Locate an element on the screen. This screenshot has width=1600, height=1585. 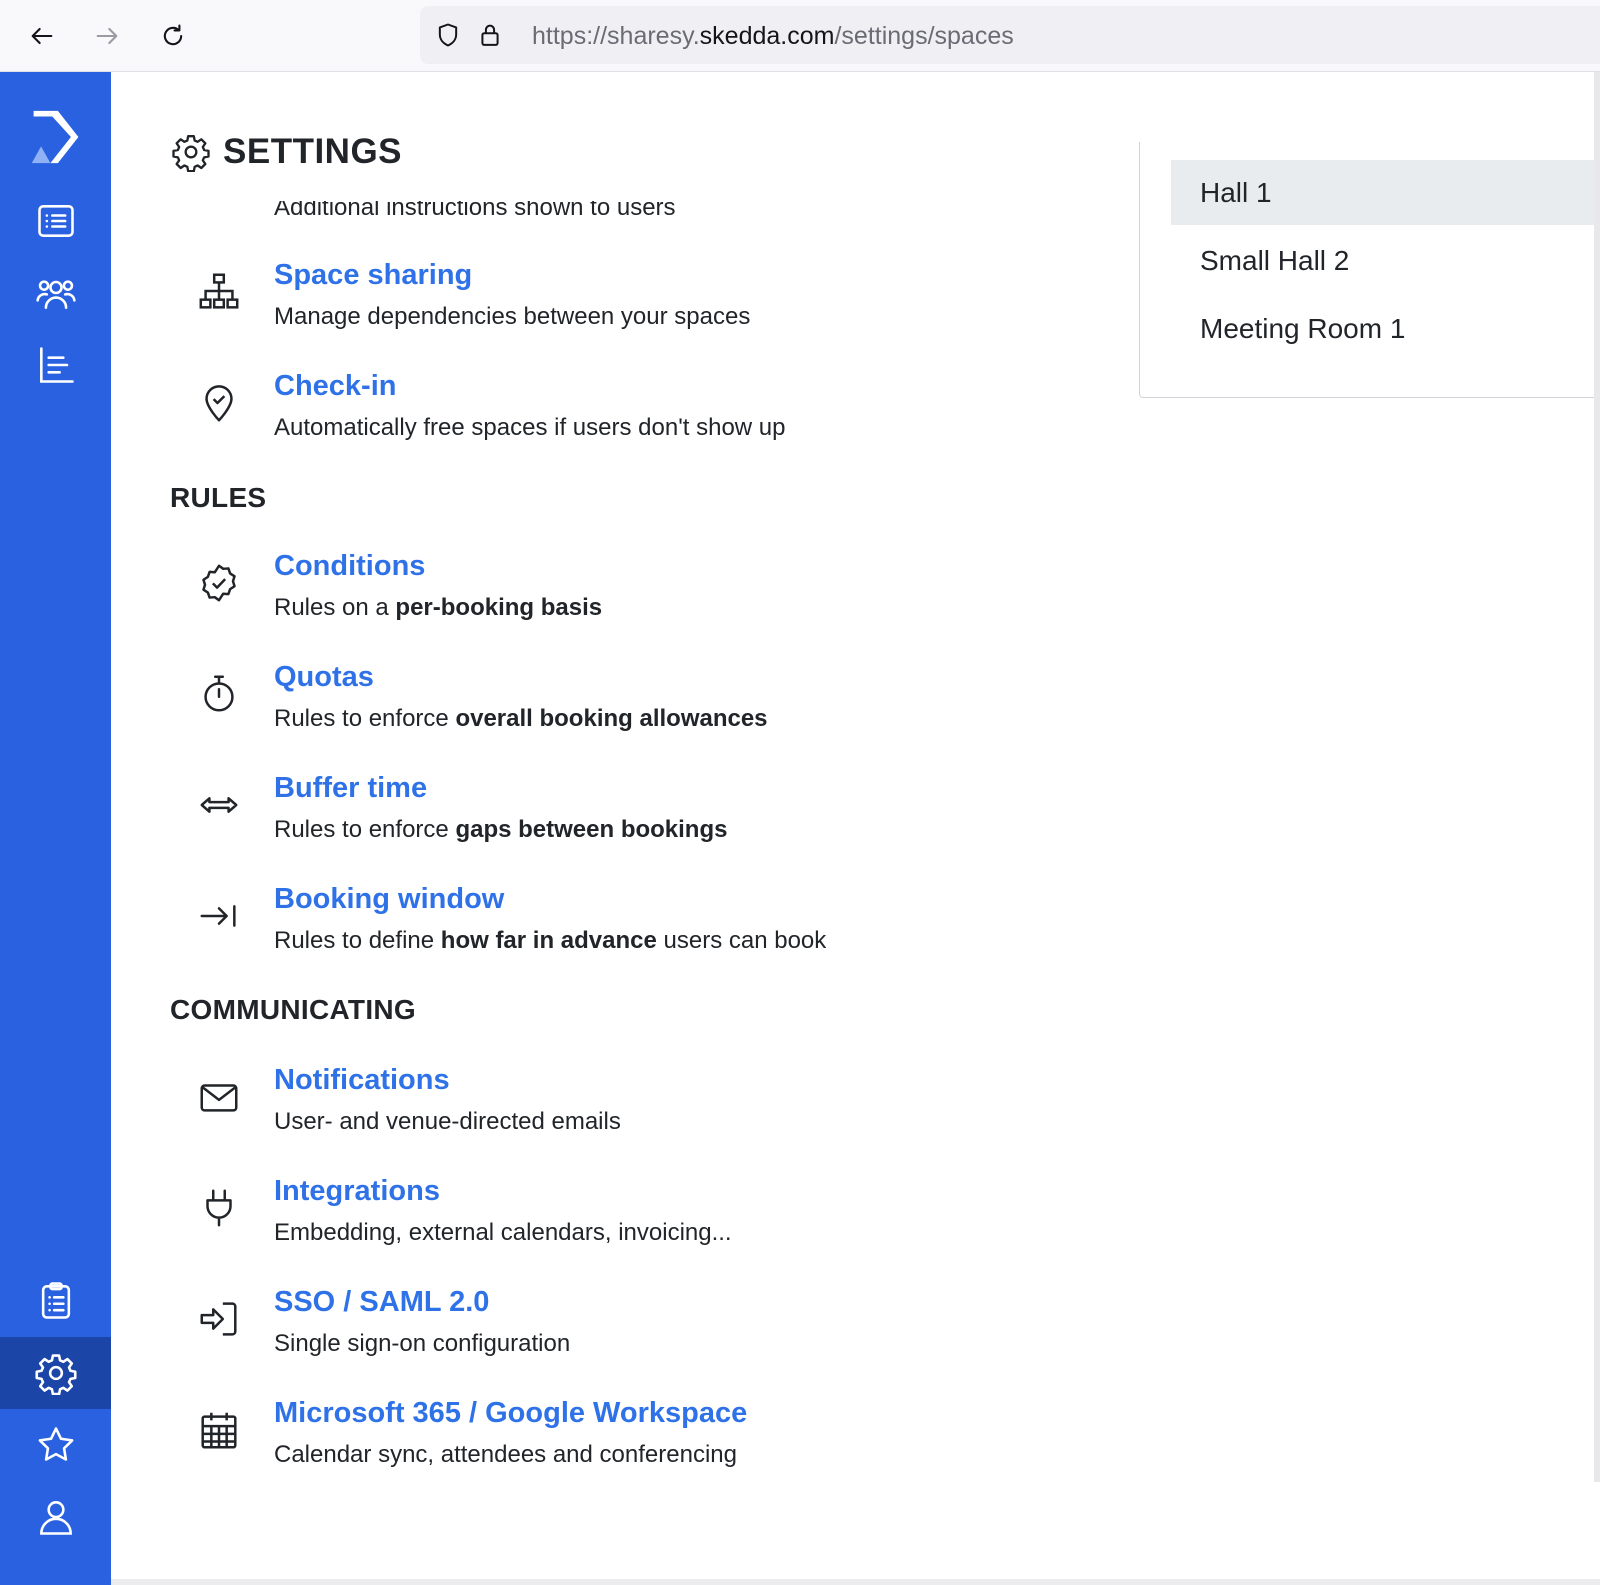
dropdown-option-small-hall-2: Small Hall 2 is located at coordinates (1385, 260).